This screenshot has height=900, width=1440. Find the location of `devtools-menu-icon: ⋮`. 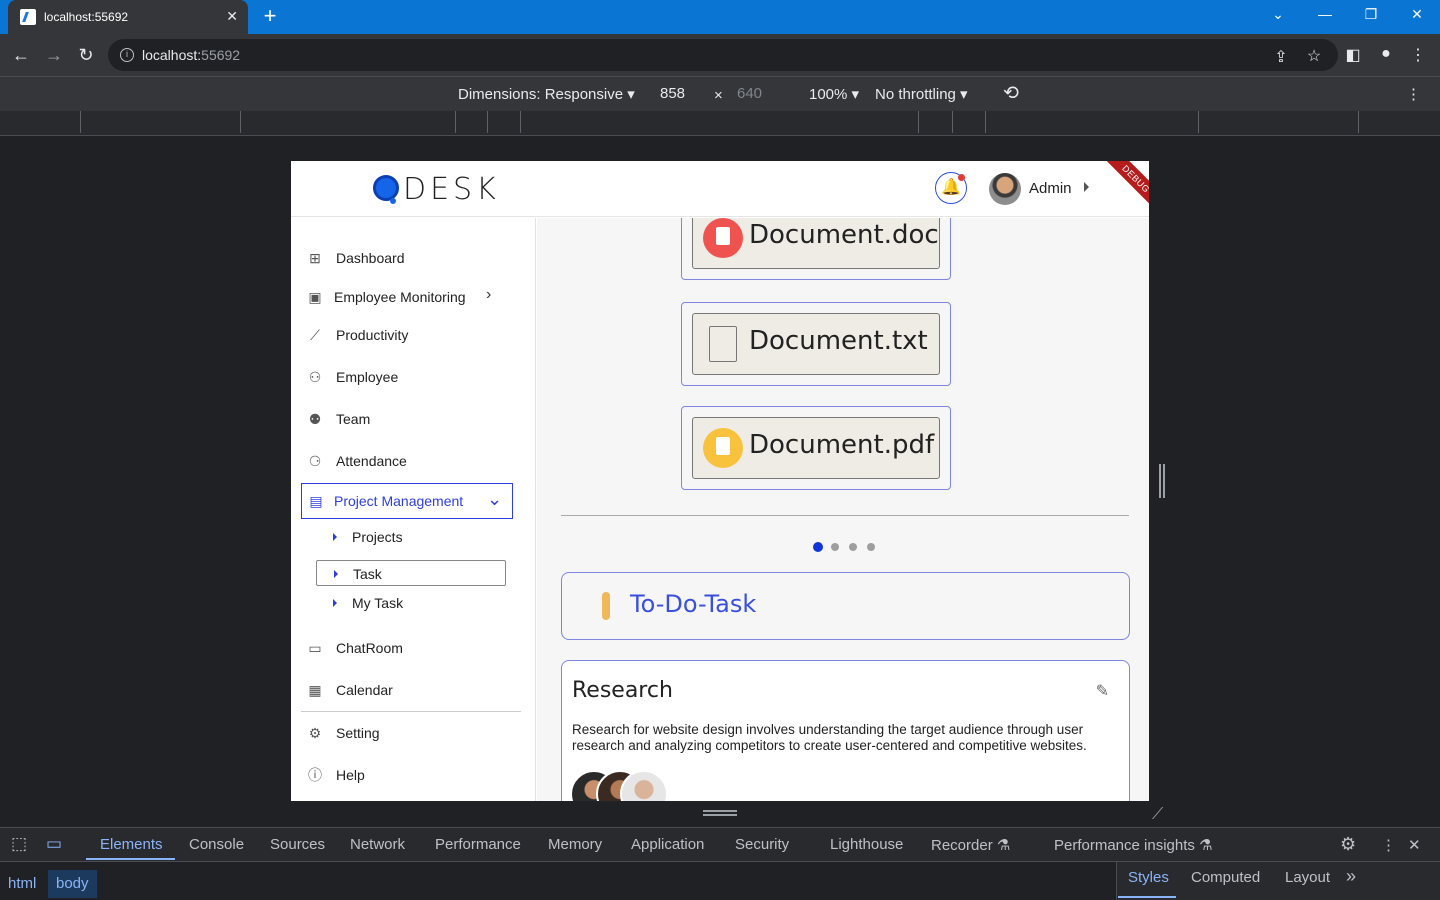

devtools-menu-icon: ⋮ is located at coordinates (1388, 845).